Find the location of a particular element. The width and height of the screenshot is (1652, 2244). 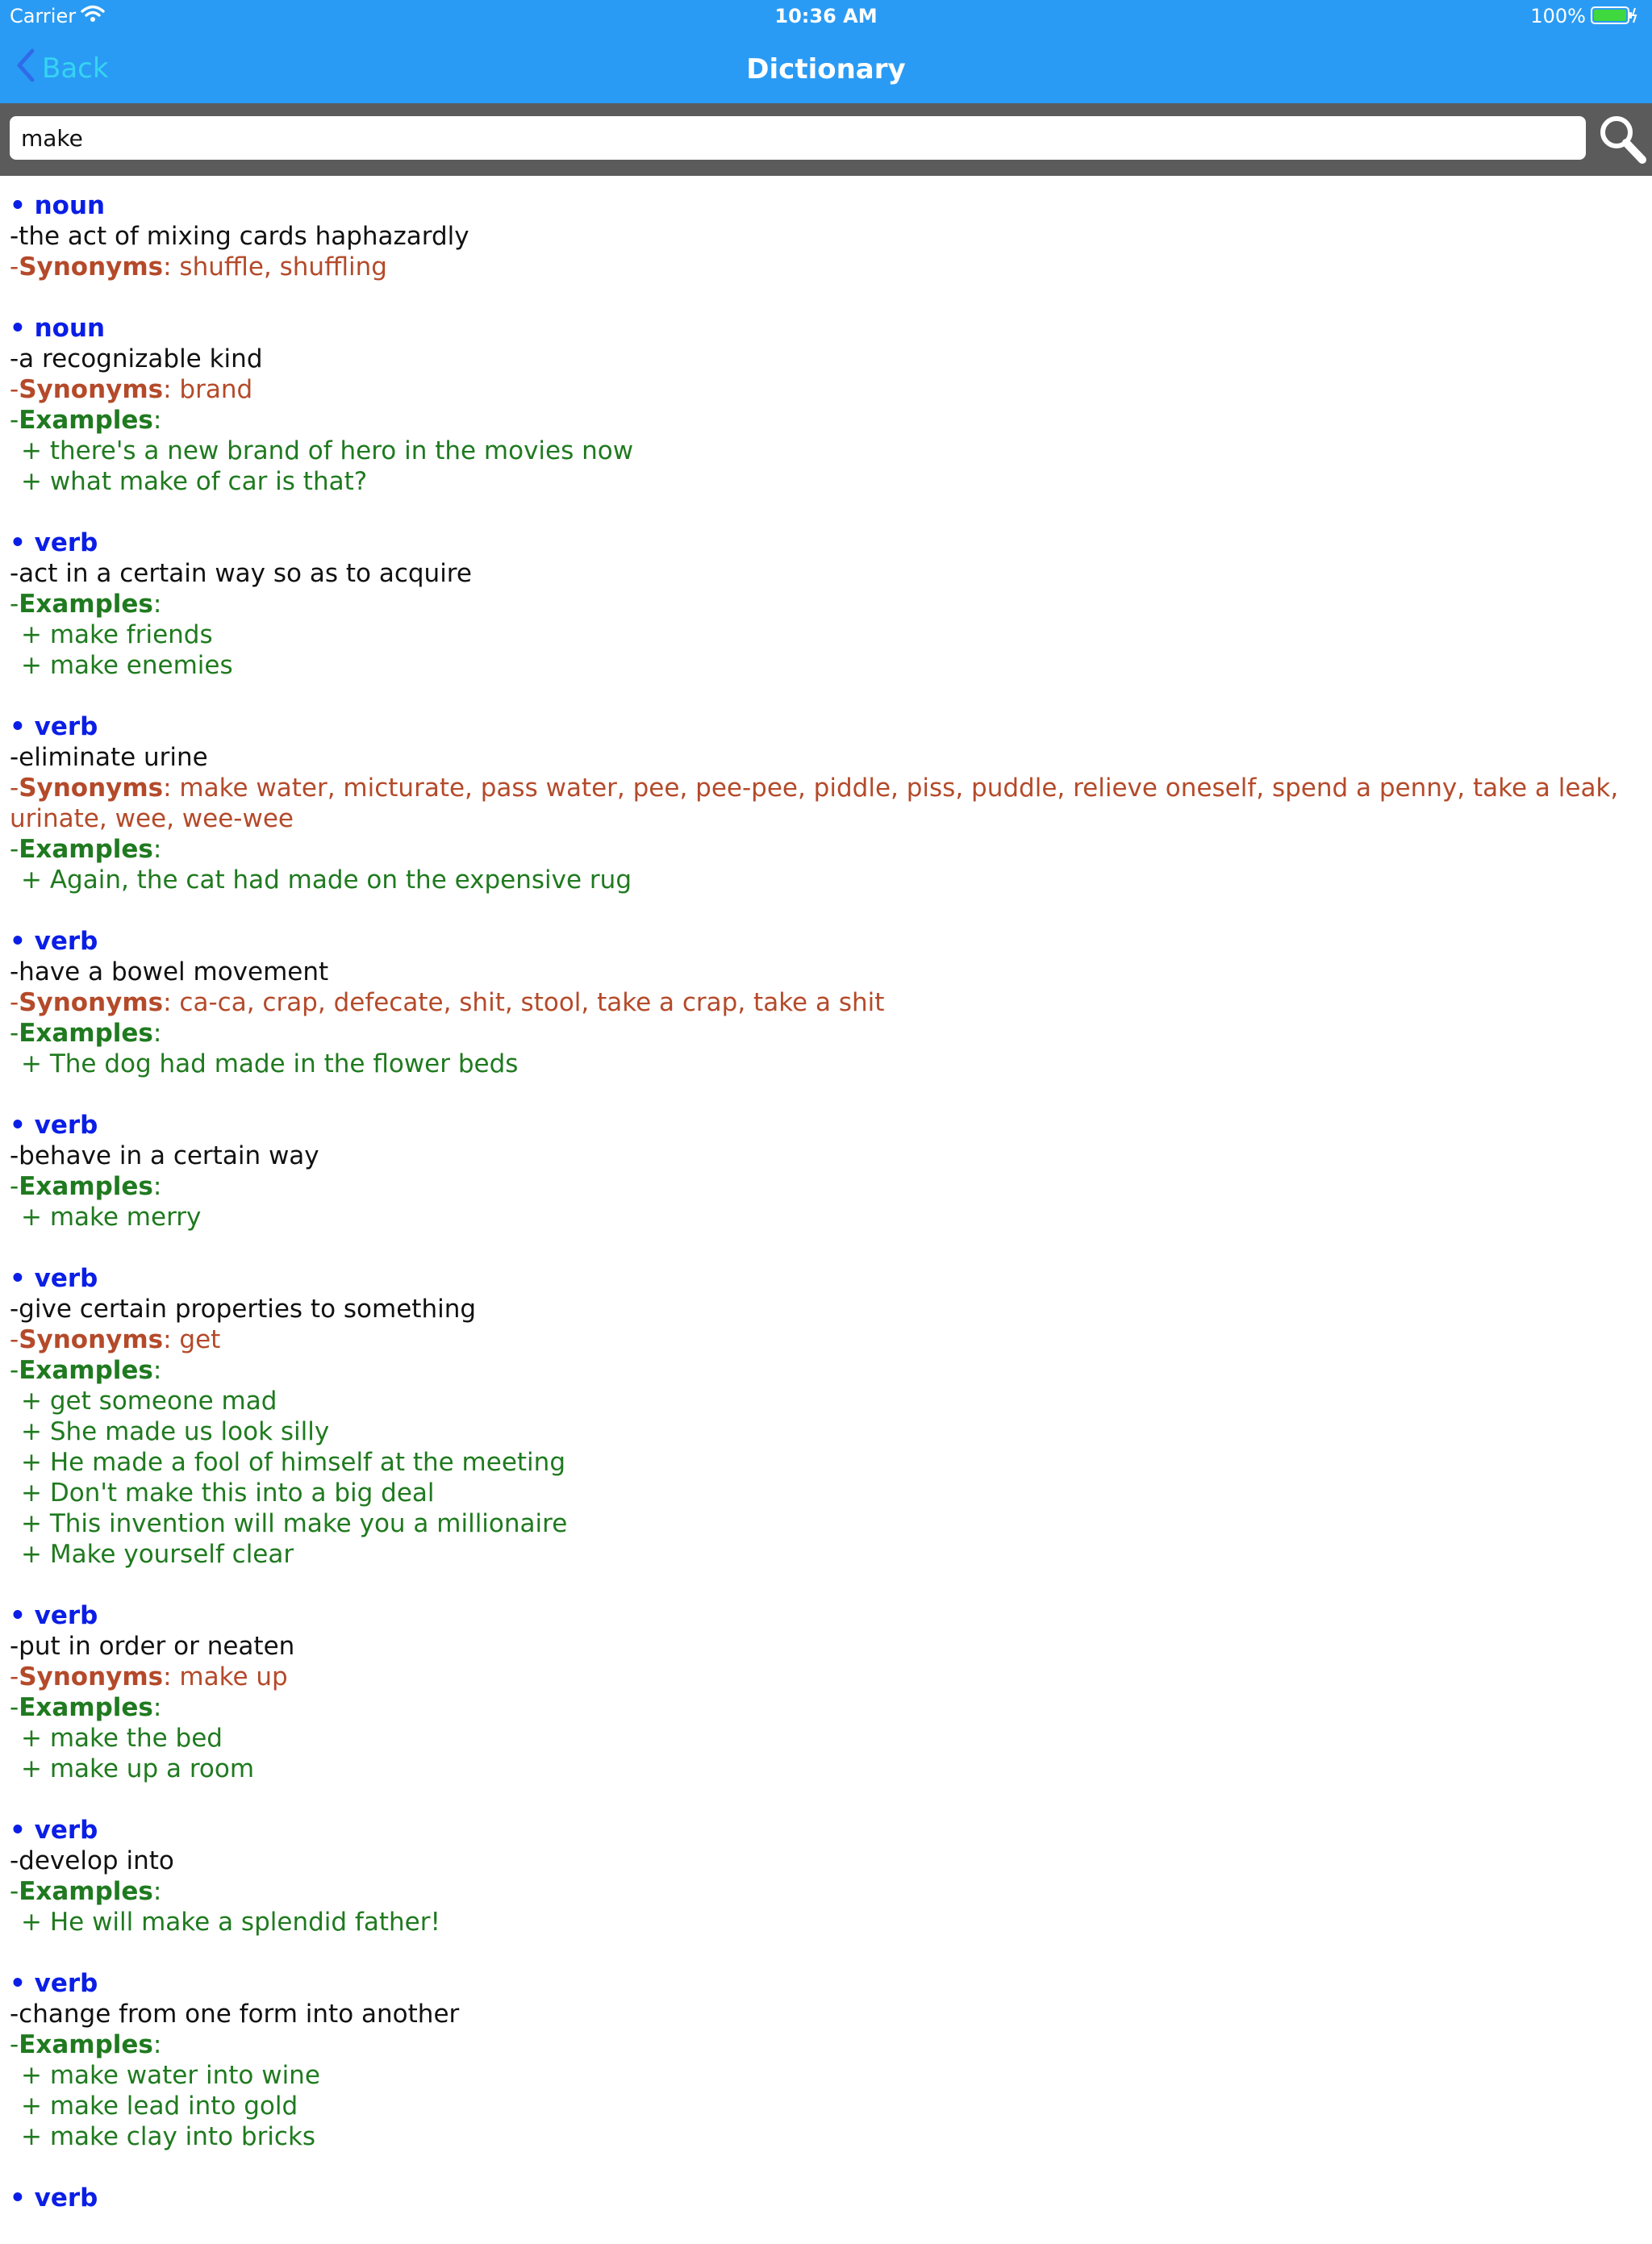

example-item: + make up a room is located at coordinates (138, 1768).